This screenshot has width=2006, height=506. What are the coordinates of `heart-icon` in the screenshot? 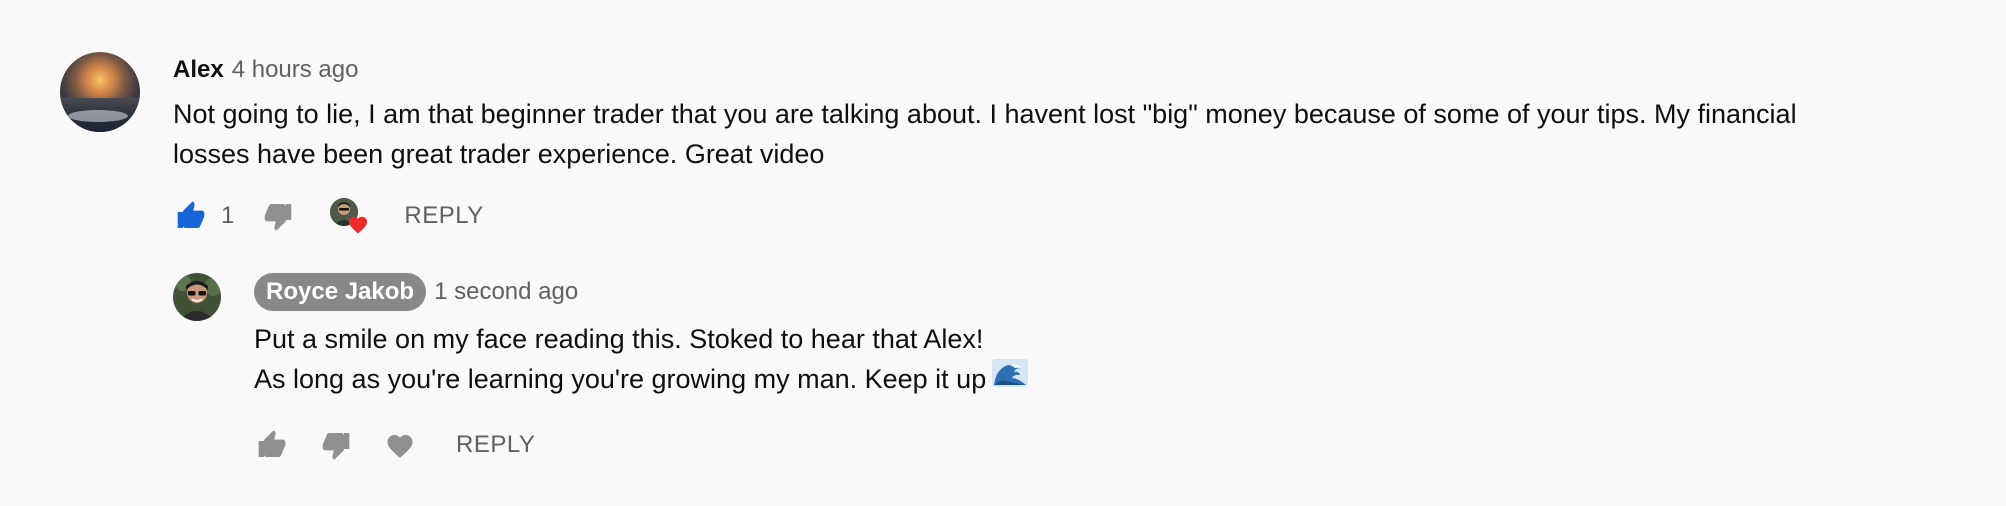 It's located at (400, 446).